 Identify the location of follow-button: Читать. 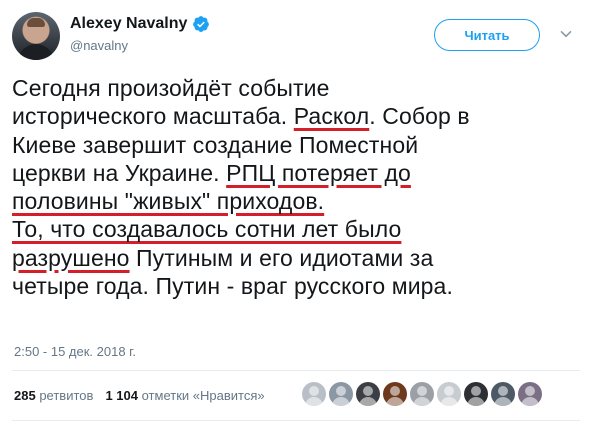
(487, 35).